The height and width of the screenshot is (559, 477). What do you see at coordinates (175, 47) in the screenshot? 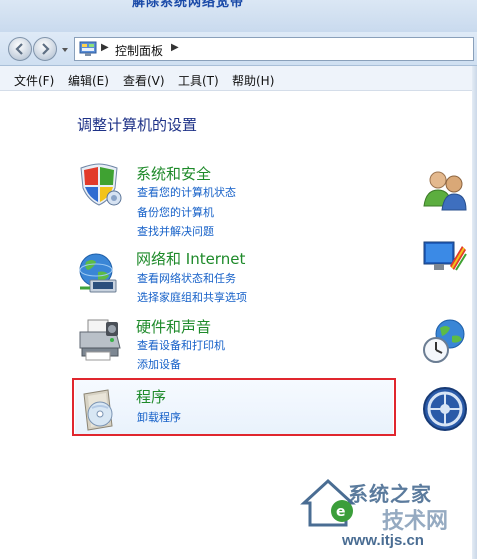
I see `breadcrumb-expand-icon: ▶` at bounding box center [175, 47].